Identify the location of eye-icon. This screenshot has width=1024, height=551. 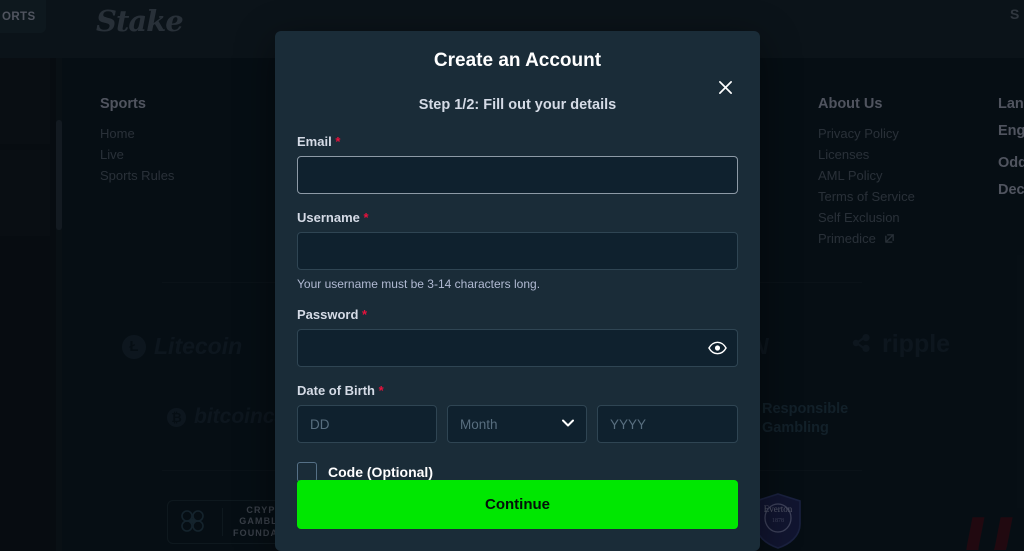
(717, 348).